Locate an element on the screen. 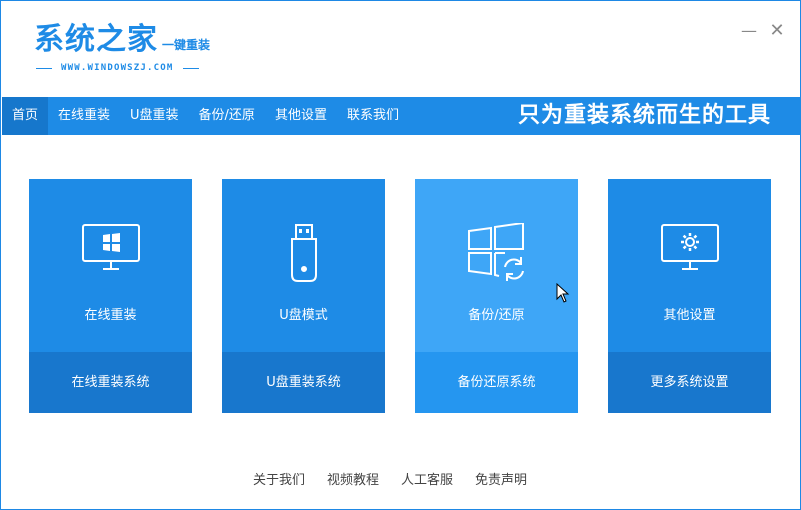 This screenshot has height=510, width=801. mouse-pointer-icon is located at coordinates (563, 294).